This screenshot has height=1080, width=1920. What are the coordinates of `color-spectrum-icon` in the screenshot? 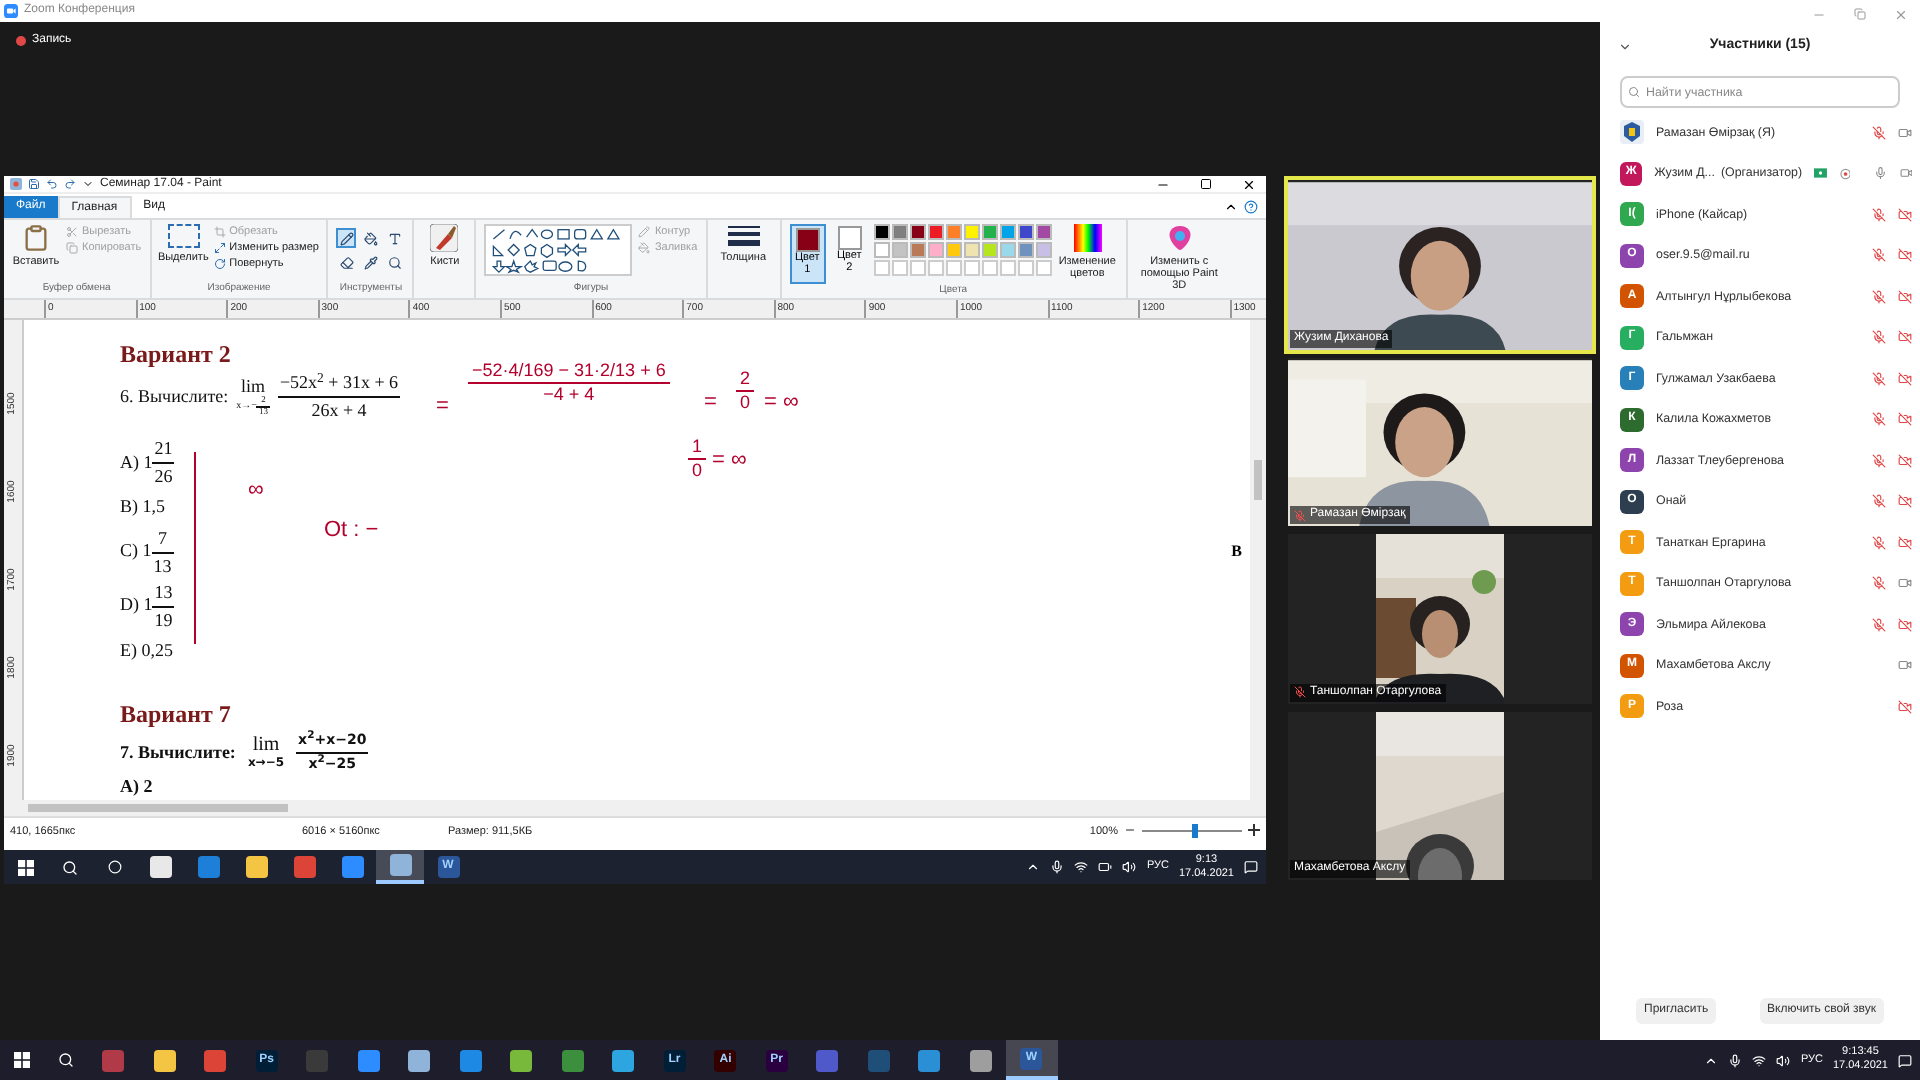 It's located at (1087, 238).